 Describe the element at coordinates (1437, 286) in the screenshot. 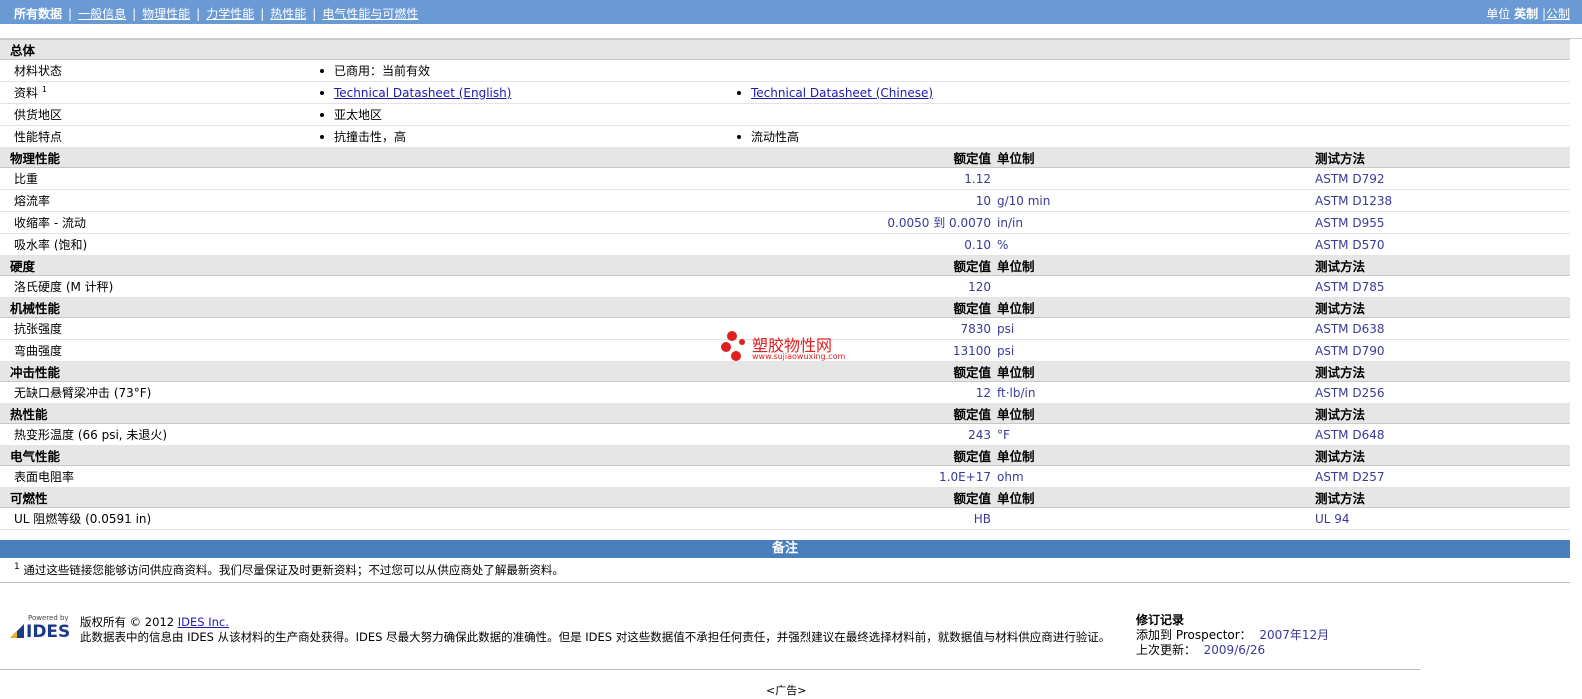

I see `test-method: ASTM D785` at that location.